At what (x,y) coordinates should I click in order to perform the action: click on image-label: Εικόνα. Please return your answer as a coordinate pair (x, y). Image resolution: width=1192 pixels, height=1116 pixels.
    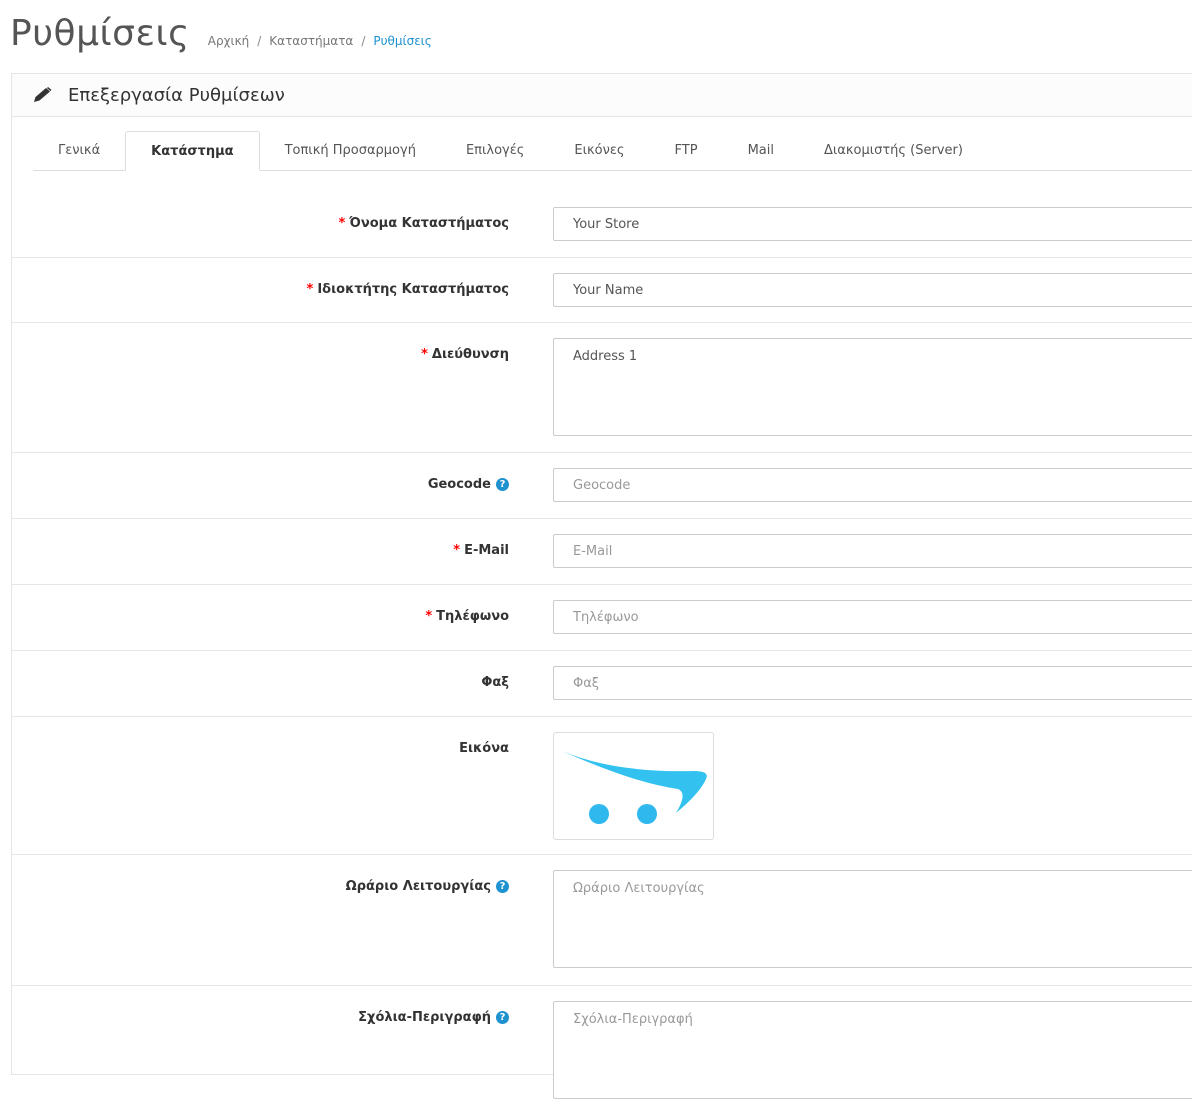
    Looking at the image, I should click on (484, 748).